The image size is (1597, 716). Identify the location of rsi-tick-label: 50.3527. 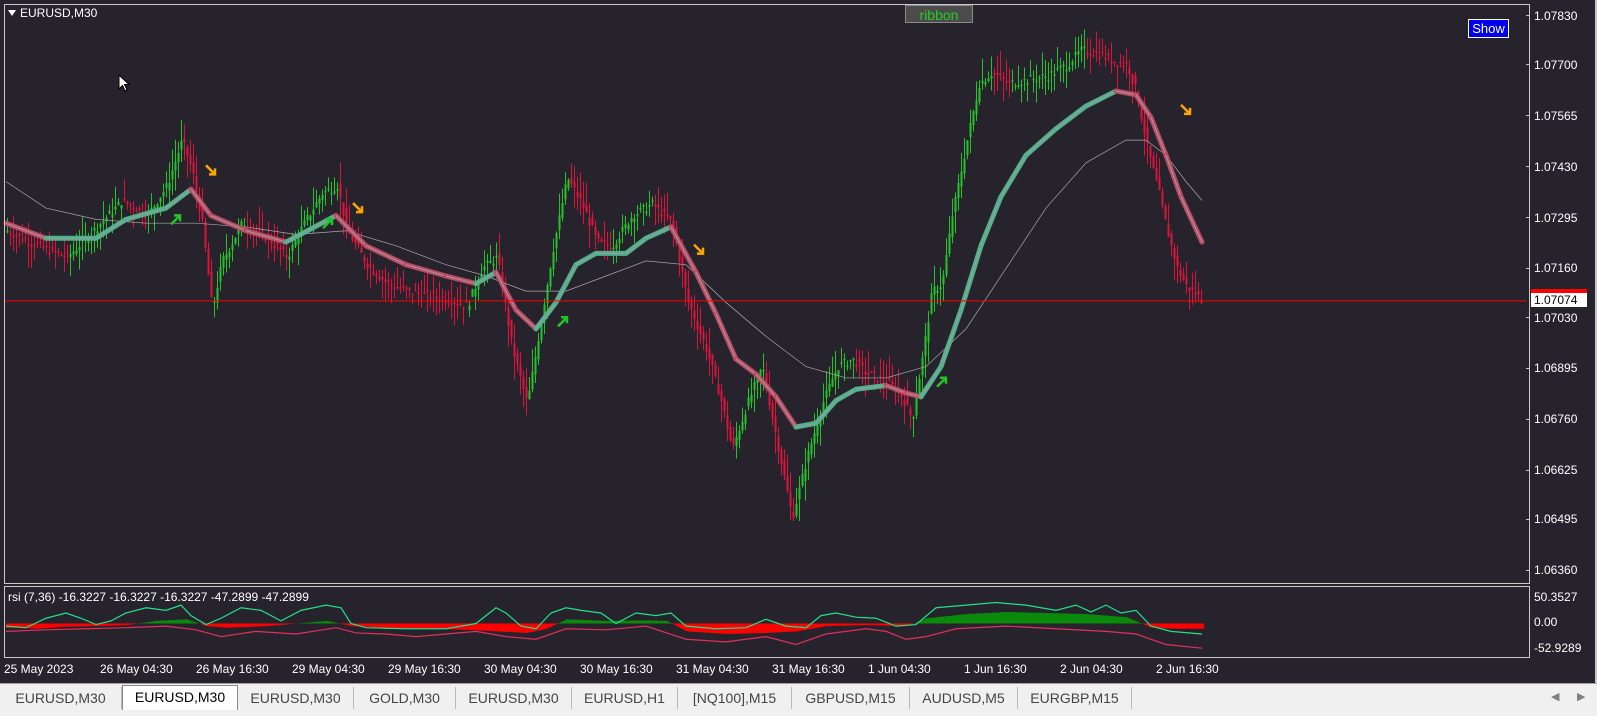
(1556, 597).